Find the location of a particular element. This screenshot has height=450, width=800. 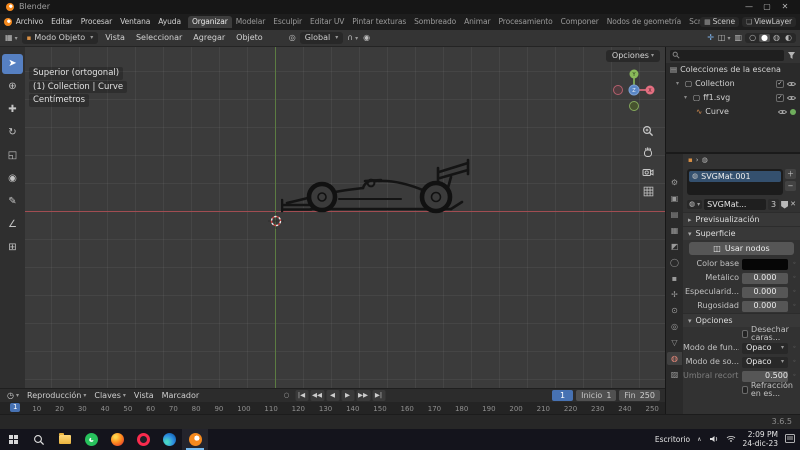

specular-slider: 0.000 is located at coordinates (765, 292).